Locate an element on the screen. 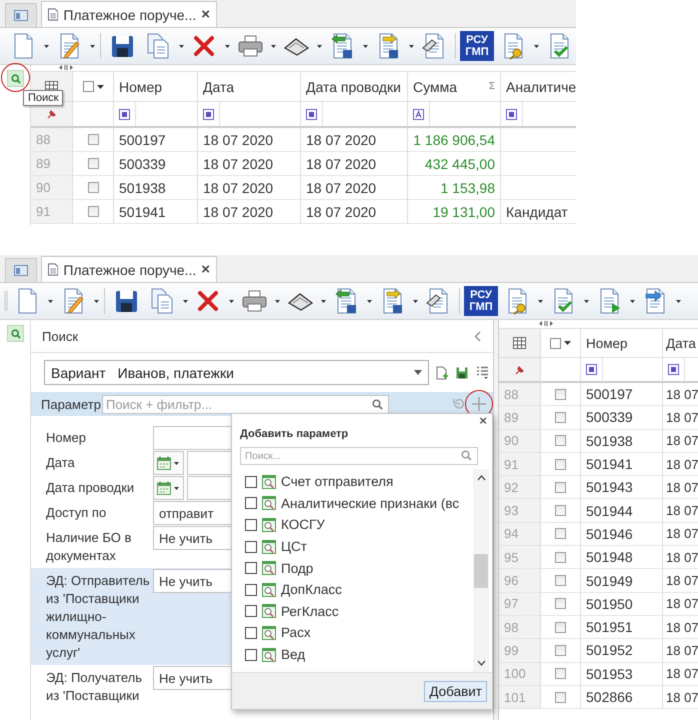  parameter-option: Аналитические признаки (вс is located at coordinates (370, 503).